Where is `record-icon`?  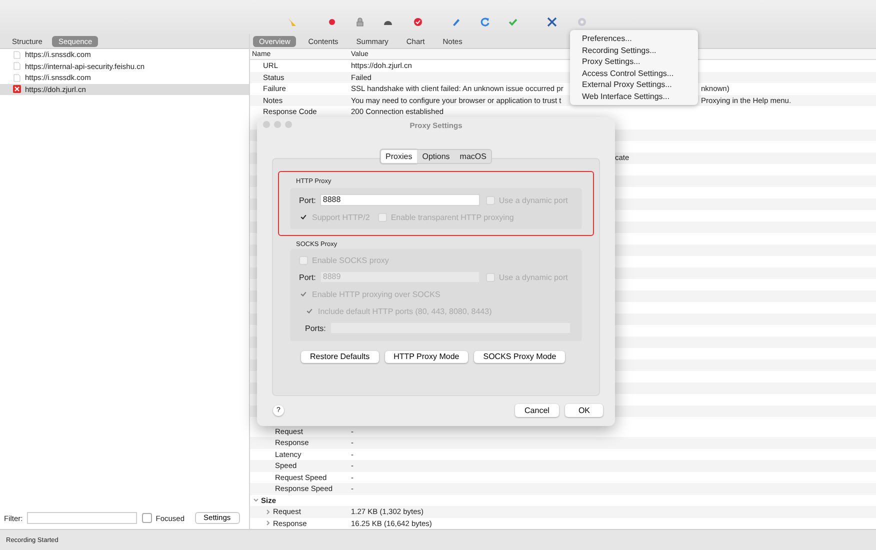 record-icon is located at coordinates (332, 22).